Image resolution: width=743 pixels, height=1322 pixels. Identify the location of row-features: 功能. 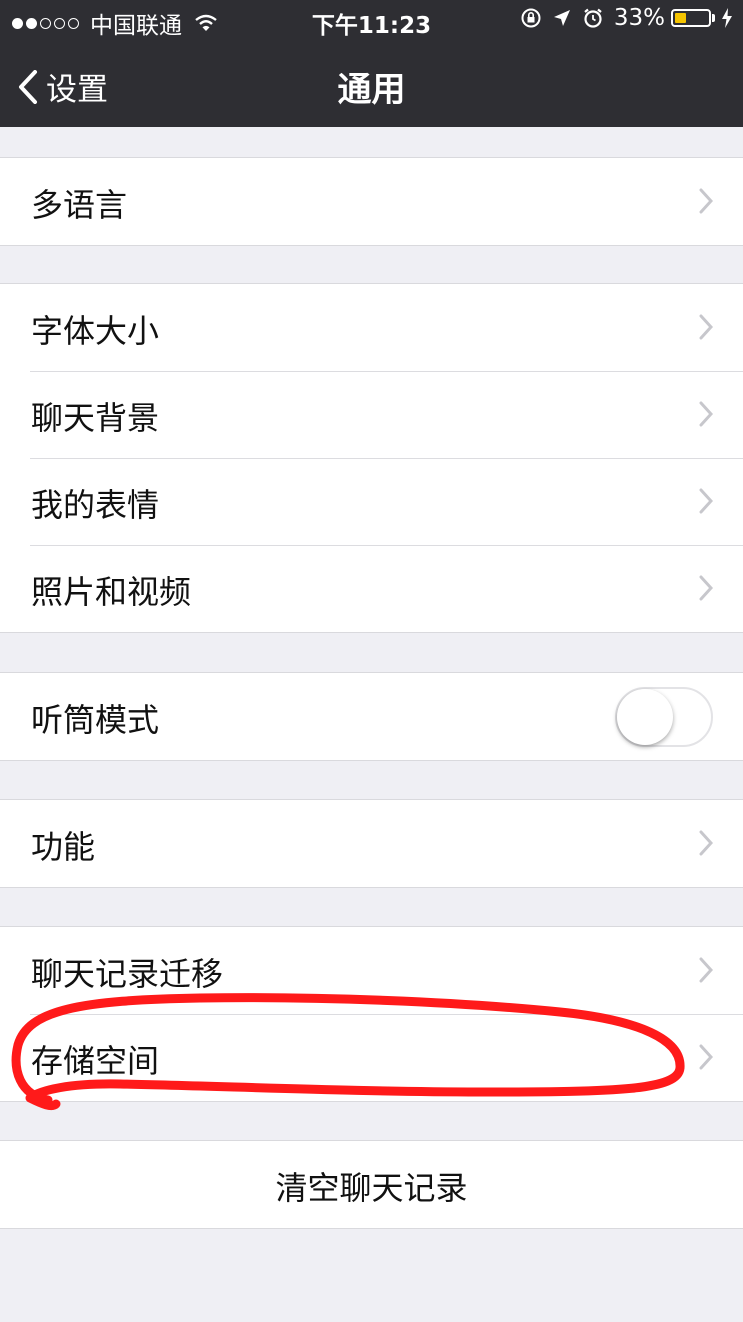
(371, 843).